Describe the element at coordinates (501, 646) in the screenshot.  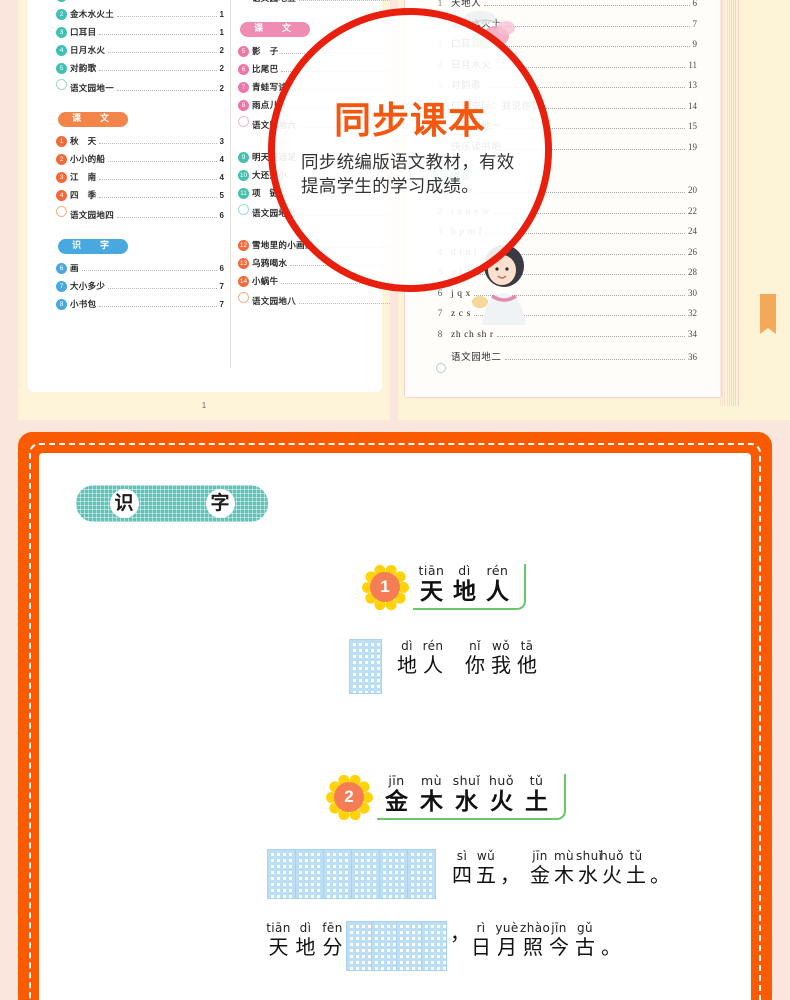
I see `pinyin-line: nǐ wǒ tā` at that location.